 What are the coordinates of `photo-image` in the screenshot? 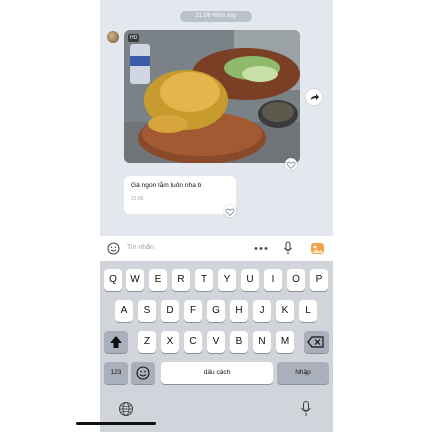 It's located at (212, 96).